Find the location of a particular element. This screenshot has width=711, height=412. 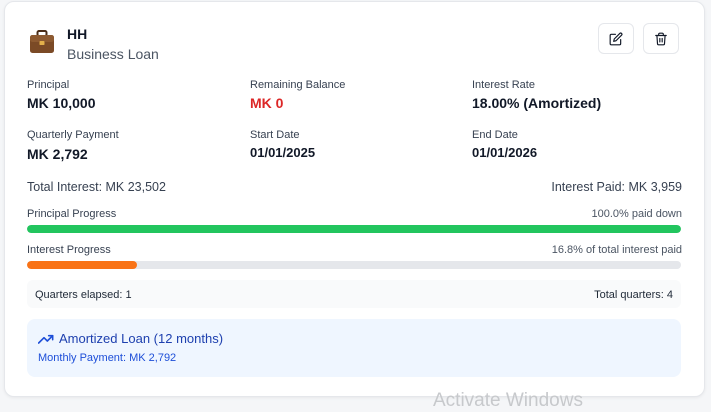

edit-button is located at coordinates (616, 38).